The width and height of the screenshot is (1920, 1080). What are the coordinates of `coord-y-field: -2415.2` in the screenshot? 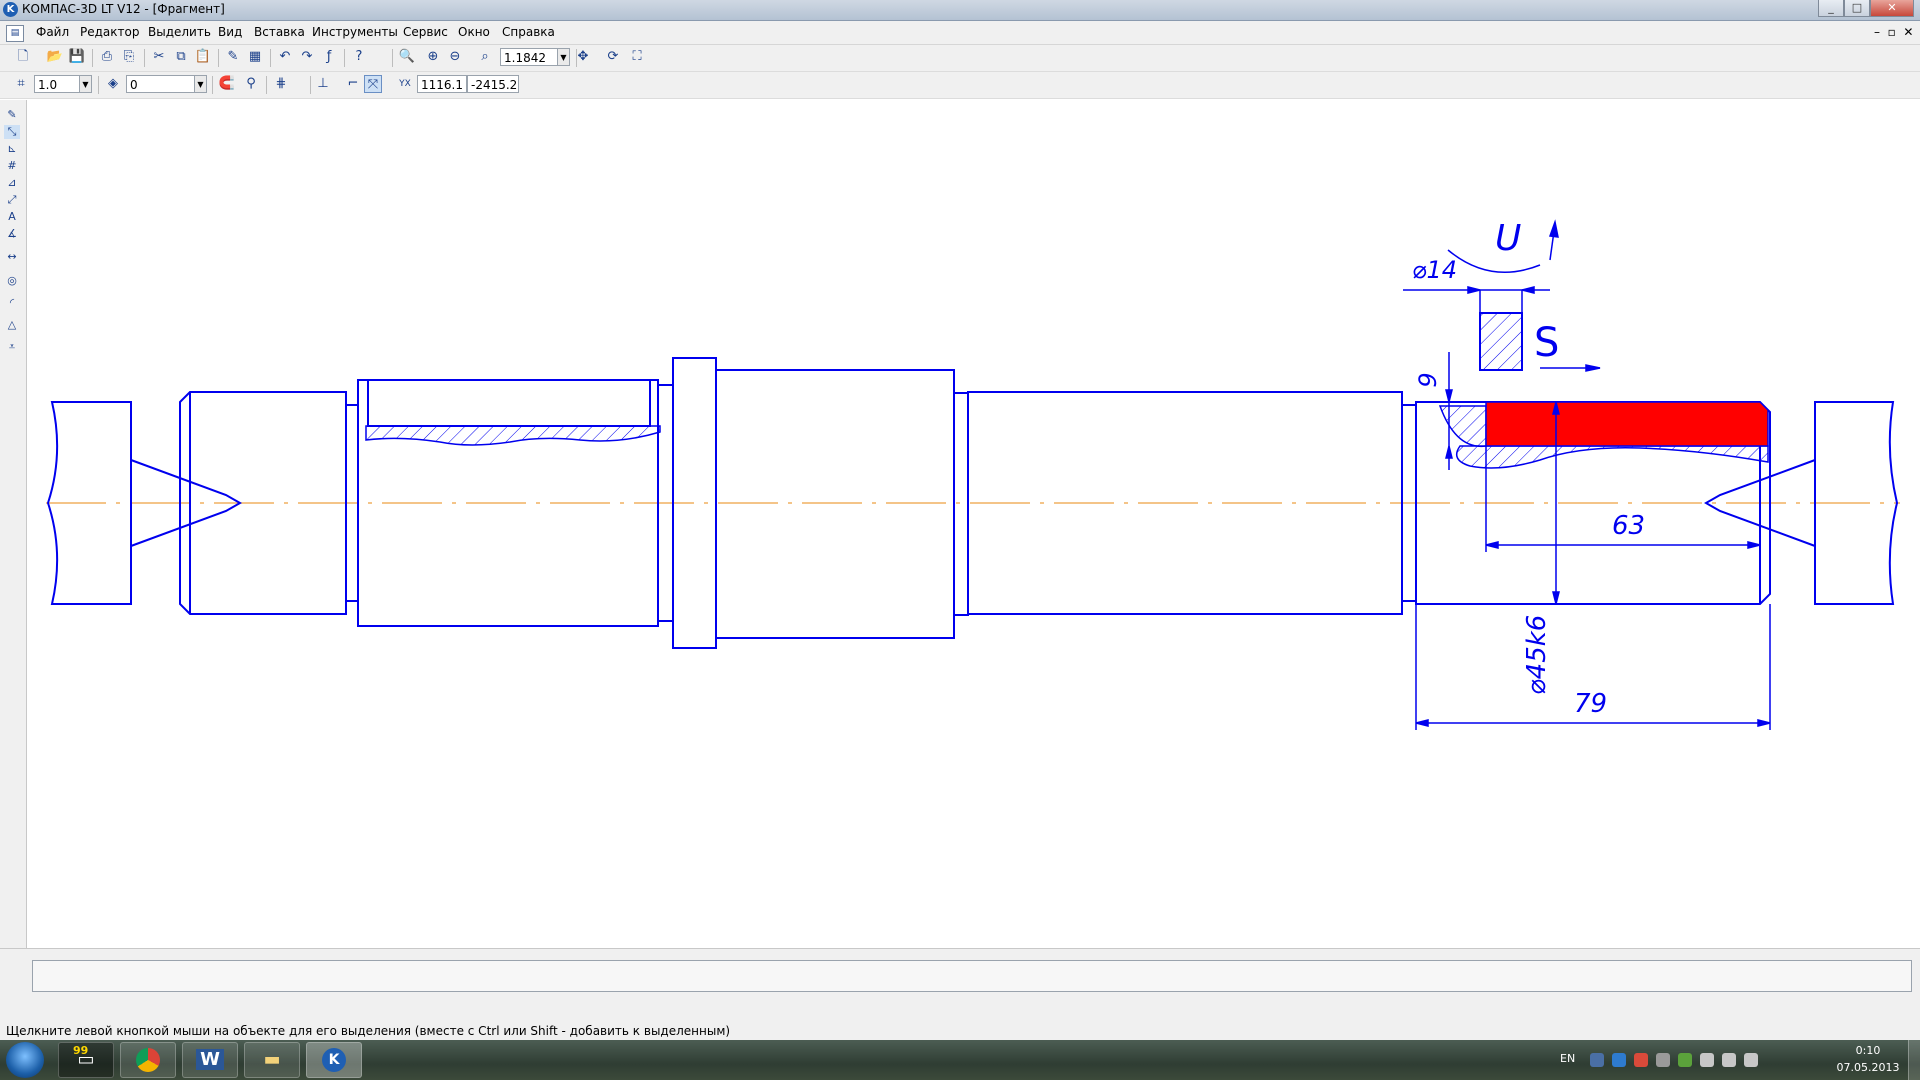 It's located at (493, 84).